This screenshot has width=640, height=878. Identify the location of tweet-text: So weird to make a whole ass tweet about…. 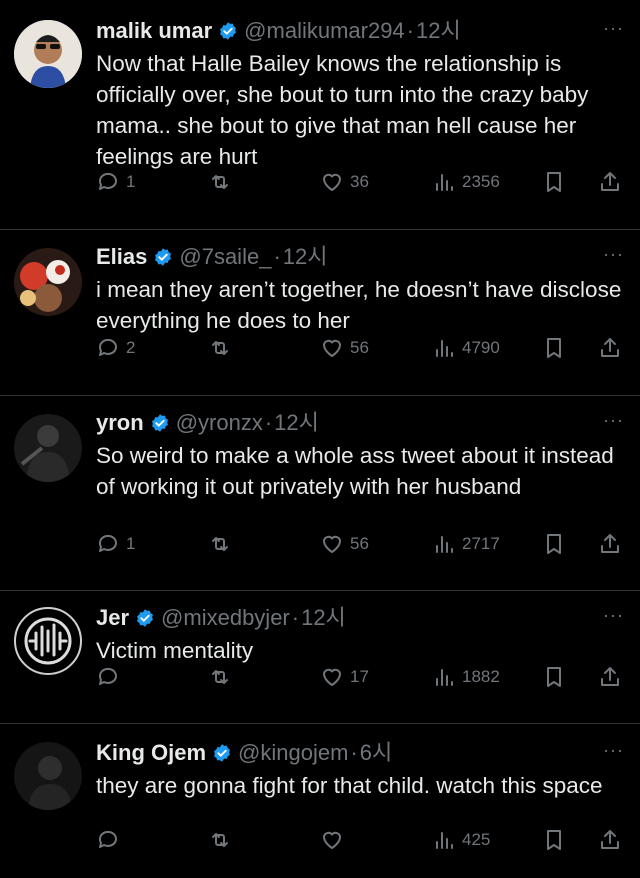
(355, 471).